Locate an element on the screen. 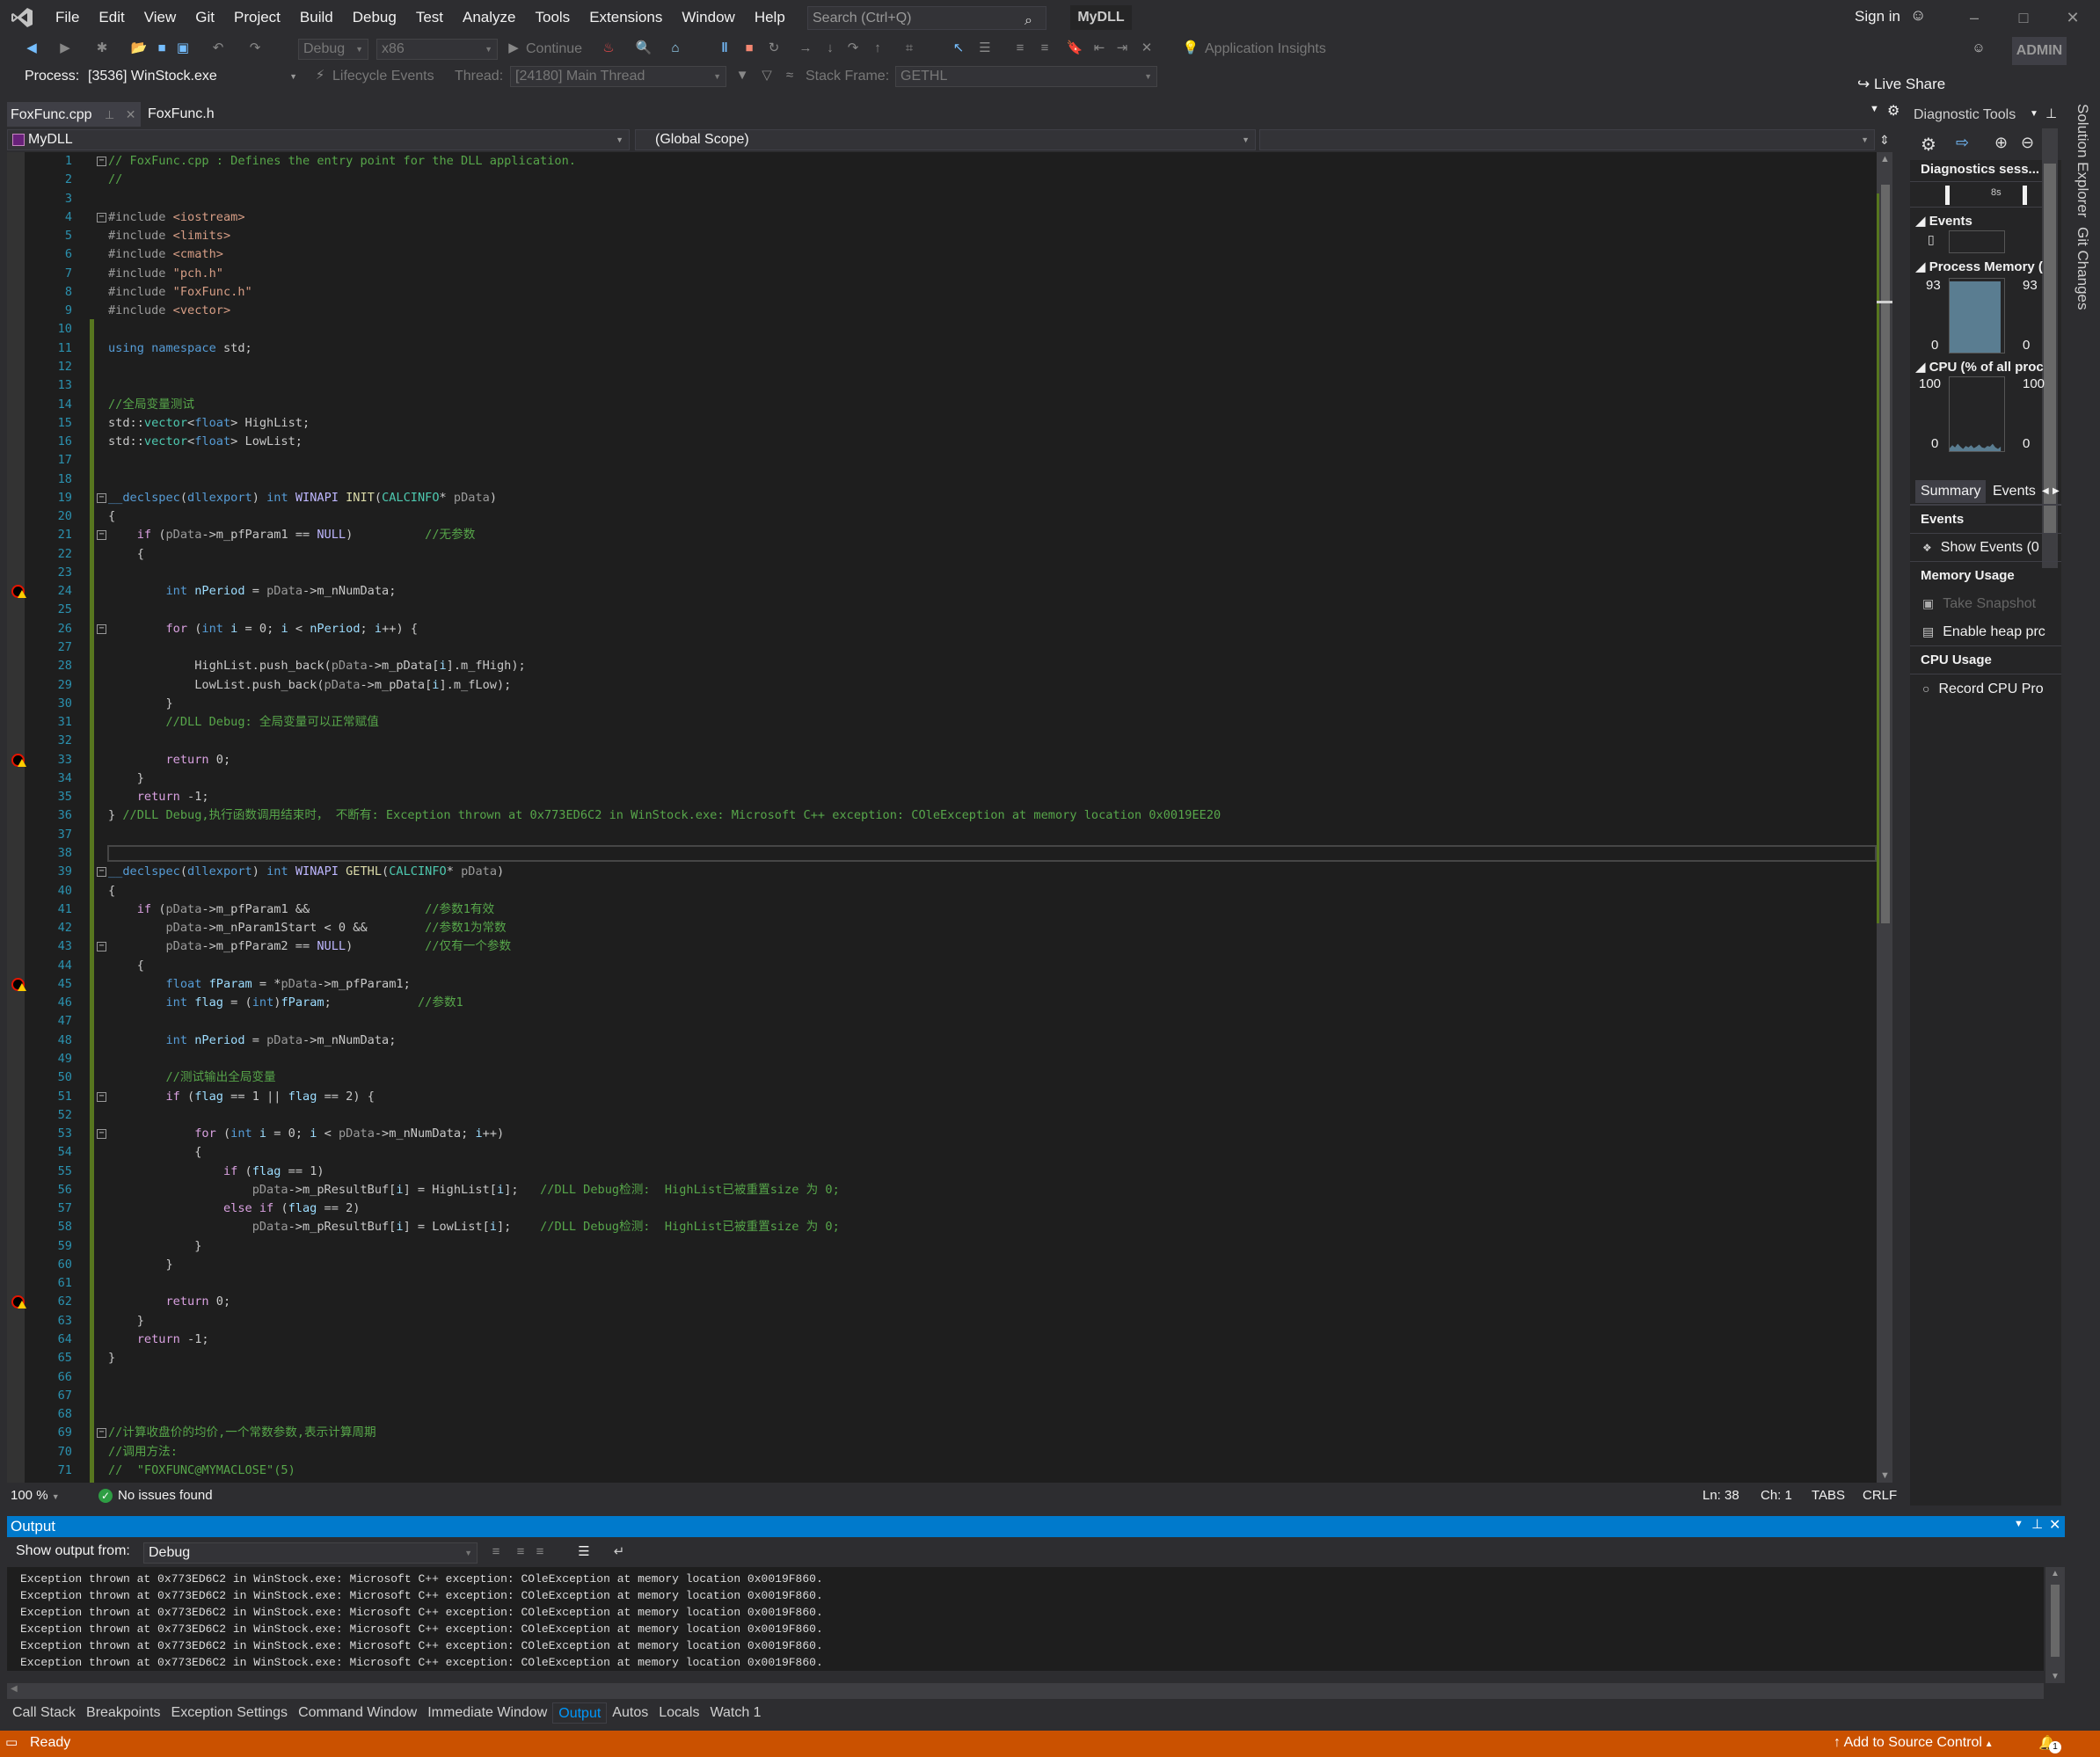  comment-icon: ≡ is located at coordinates (1045, 48).